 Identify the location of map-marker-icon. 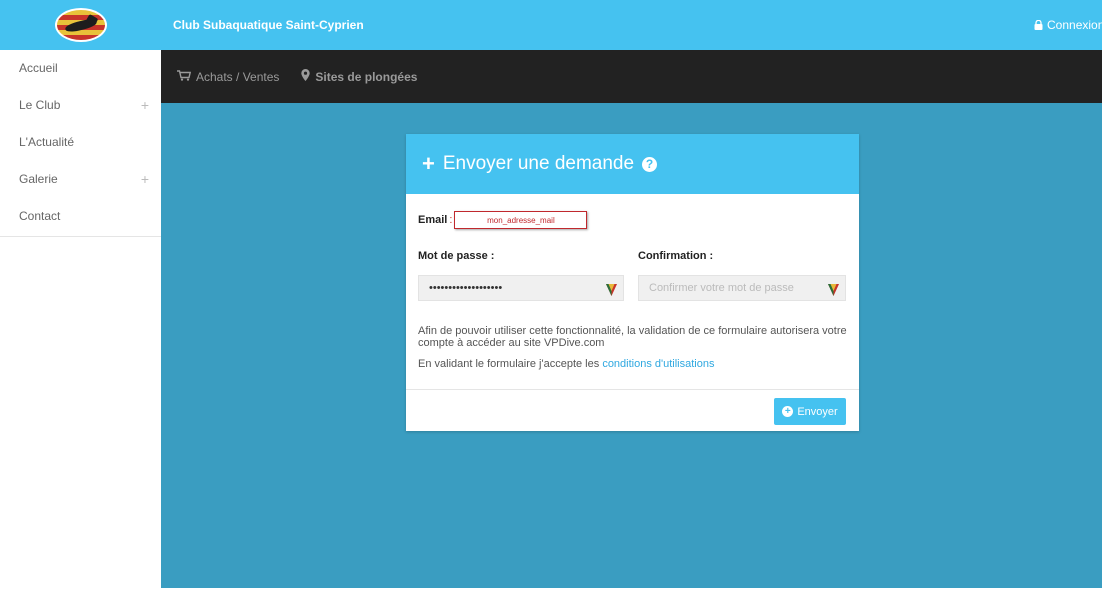
(306, 76).